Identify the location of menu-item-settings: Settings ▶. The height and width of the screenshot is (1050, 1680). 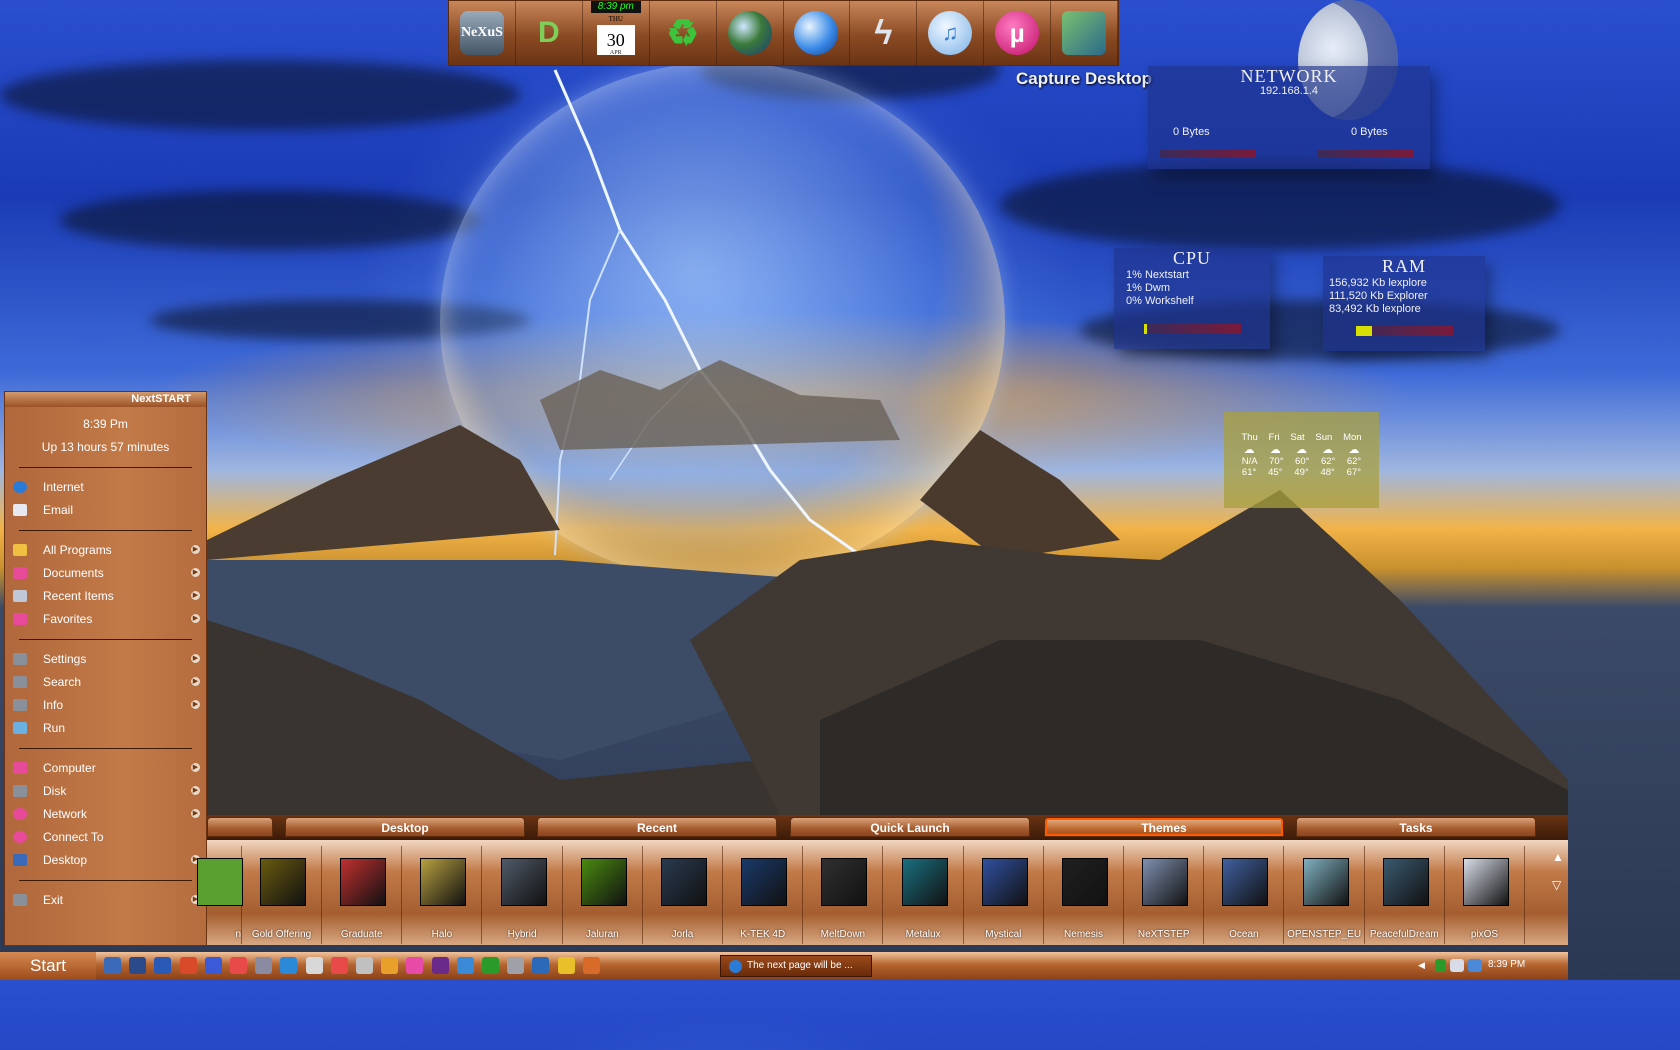
(105, 659).